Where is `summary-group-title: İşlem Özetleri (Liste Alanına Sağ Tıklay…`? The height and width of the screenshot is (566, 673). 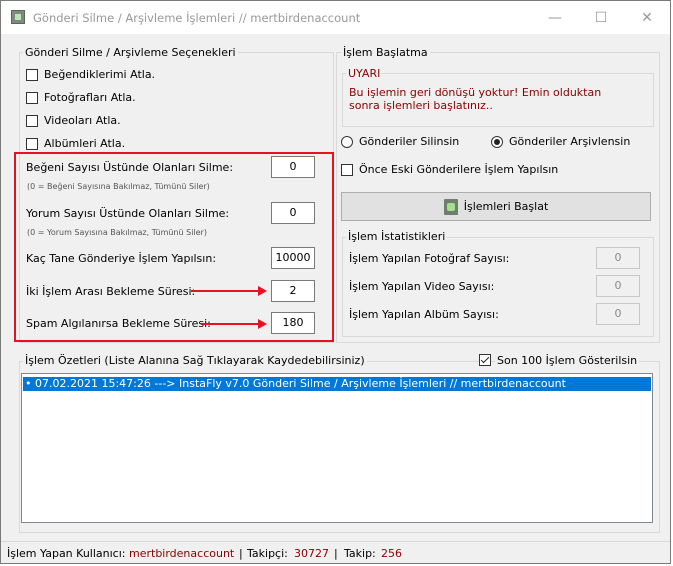 summary-group-title: İşlem Özetleri (Liste Alanına Sağ Tıklay… is located at coordinates (195, 360).